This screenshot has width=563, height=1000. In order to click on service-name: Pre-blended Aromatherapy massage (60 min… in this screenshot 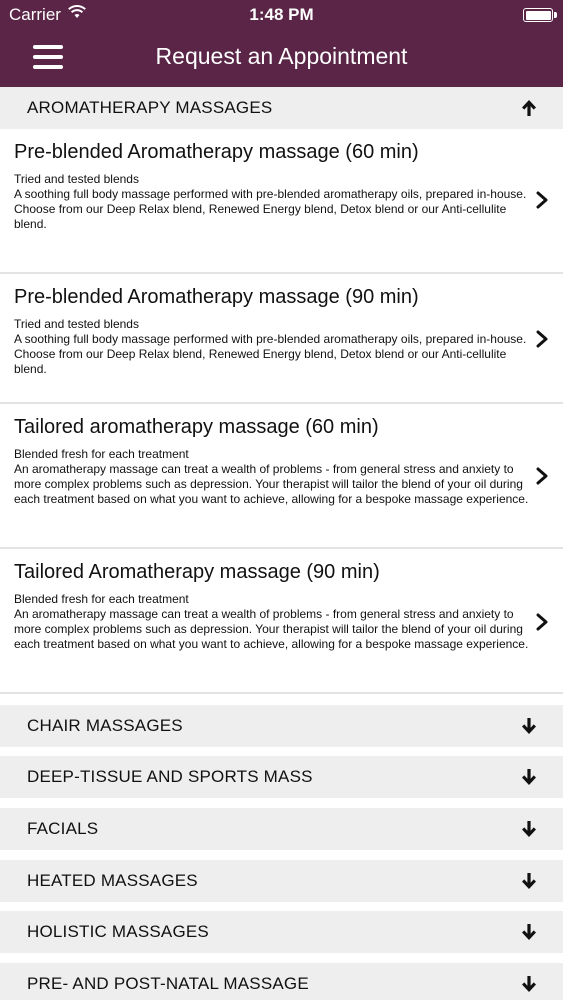, I will do `click(216, 152)`.